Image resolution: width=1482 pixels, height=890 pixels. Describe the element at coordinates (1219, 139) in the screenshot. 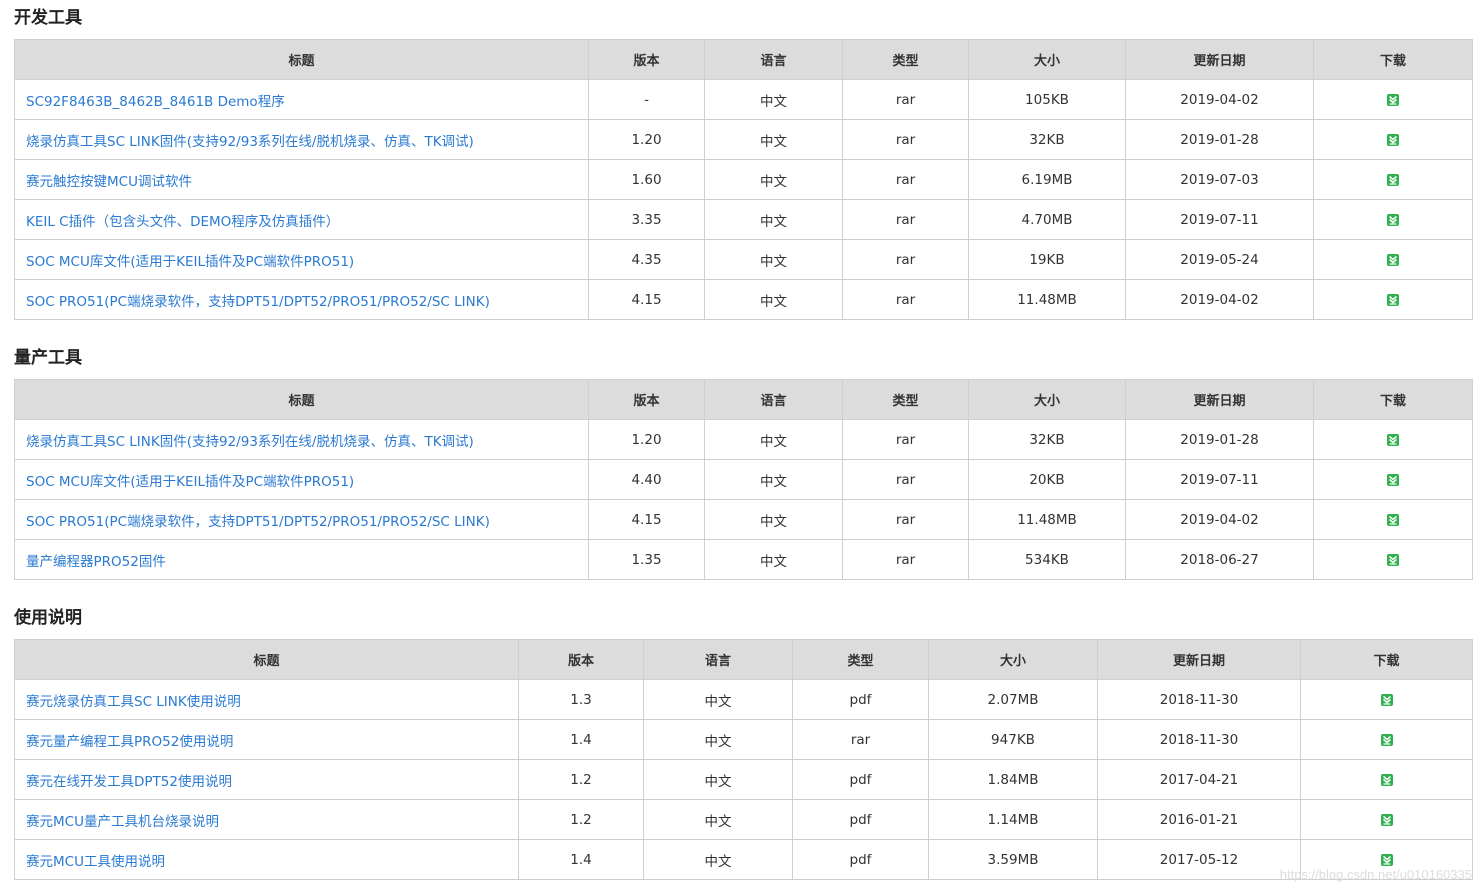

I see `date-cell: 2019-01-28` at that location.